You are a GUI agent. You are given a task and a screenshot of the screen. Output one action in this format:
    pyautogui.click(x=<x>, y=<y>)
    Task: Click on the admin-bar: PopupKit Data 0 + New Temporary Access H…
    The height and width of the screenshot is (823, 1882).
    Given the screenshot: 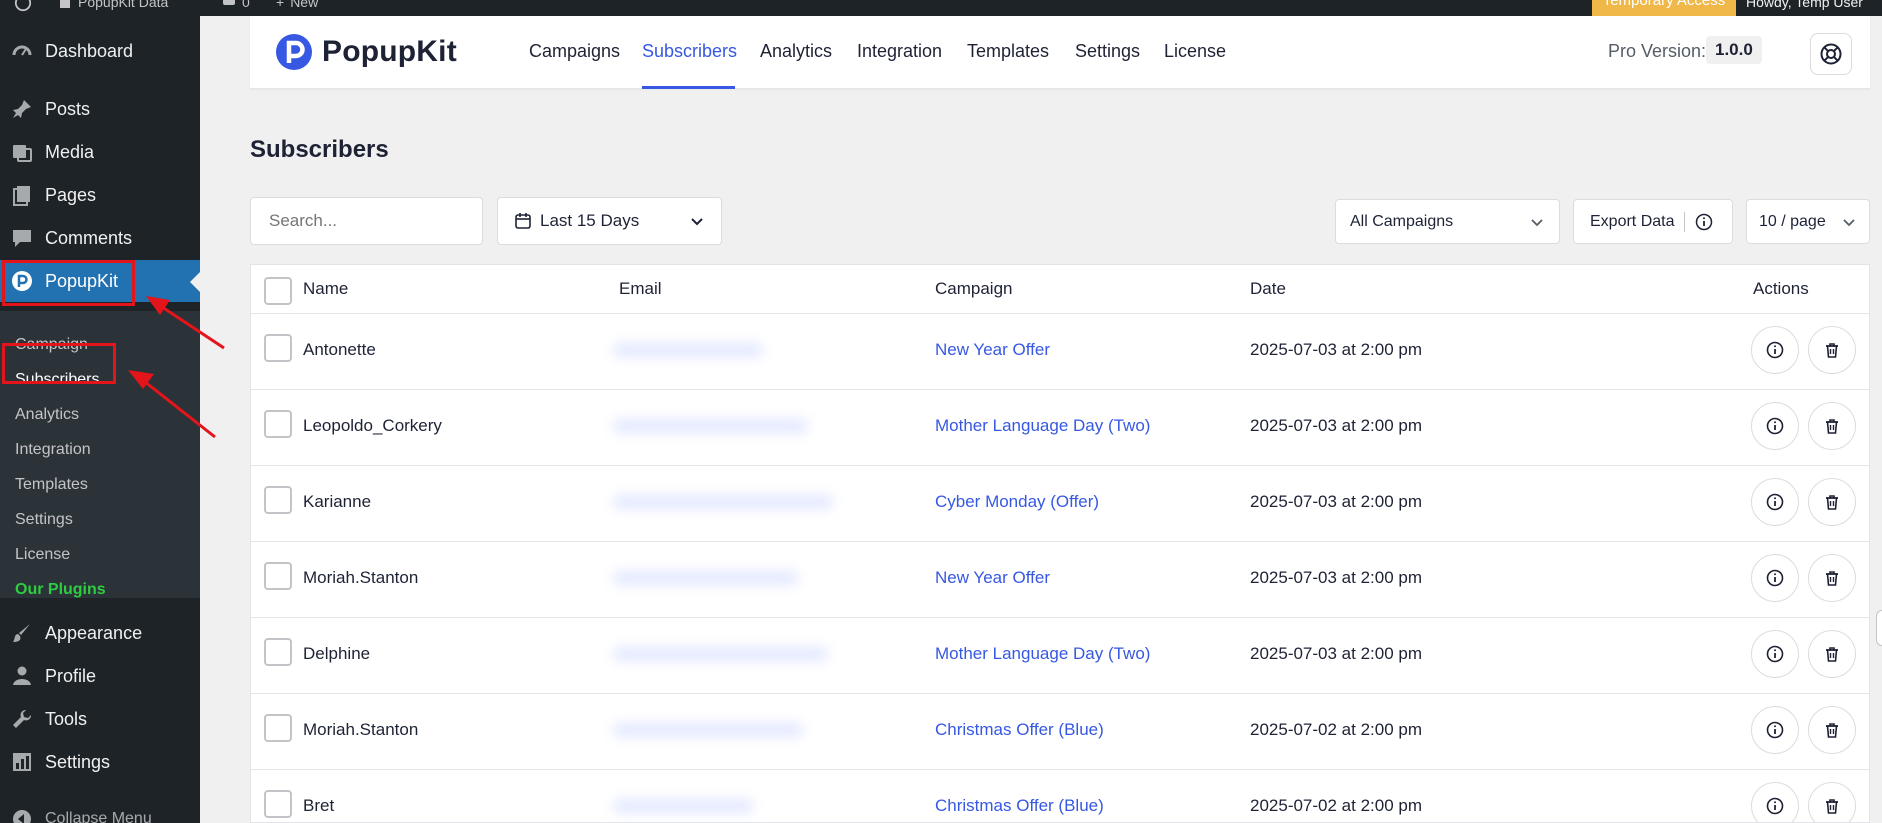 What is the action you would take?
    pyautogui.click(x=941, y=8)
    